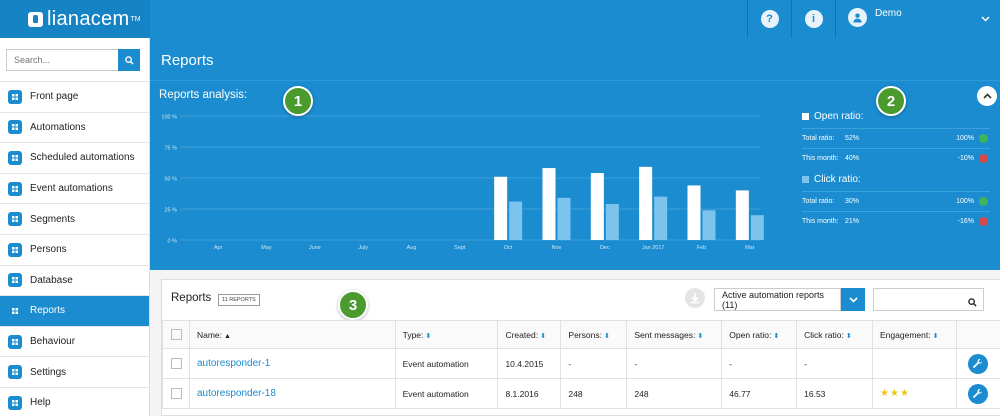  What do you see at coordinates (15, 188) in the screenshot?
I see `calendar-icon` at bounding box center [15, 188].